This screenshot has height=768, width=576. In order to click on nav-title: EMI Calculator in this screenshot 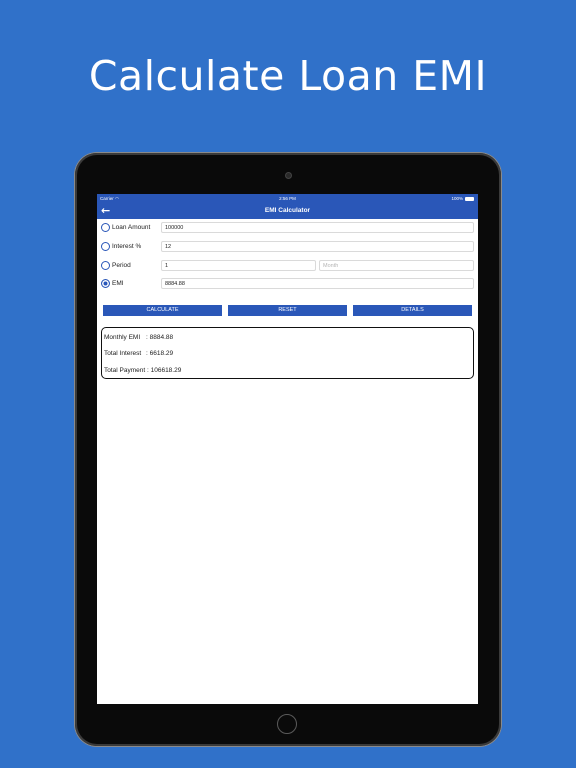, I will do `click(287, 210)`.